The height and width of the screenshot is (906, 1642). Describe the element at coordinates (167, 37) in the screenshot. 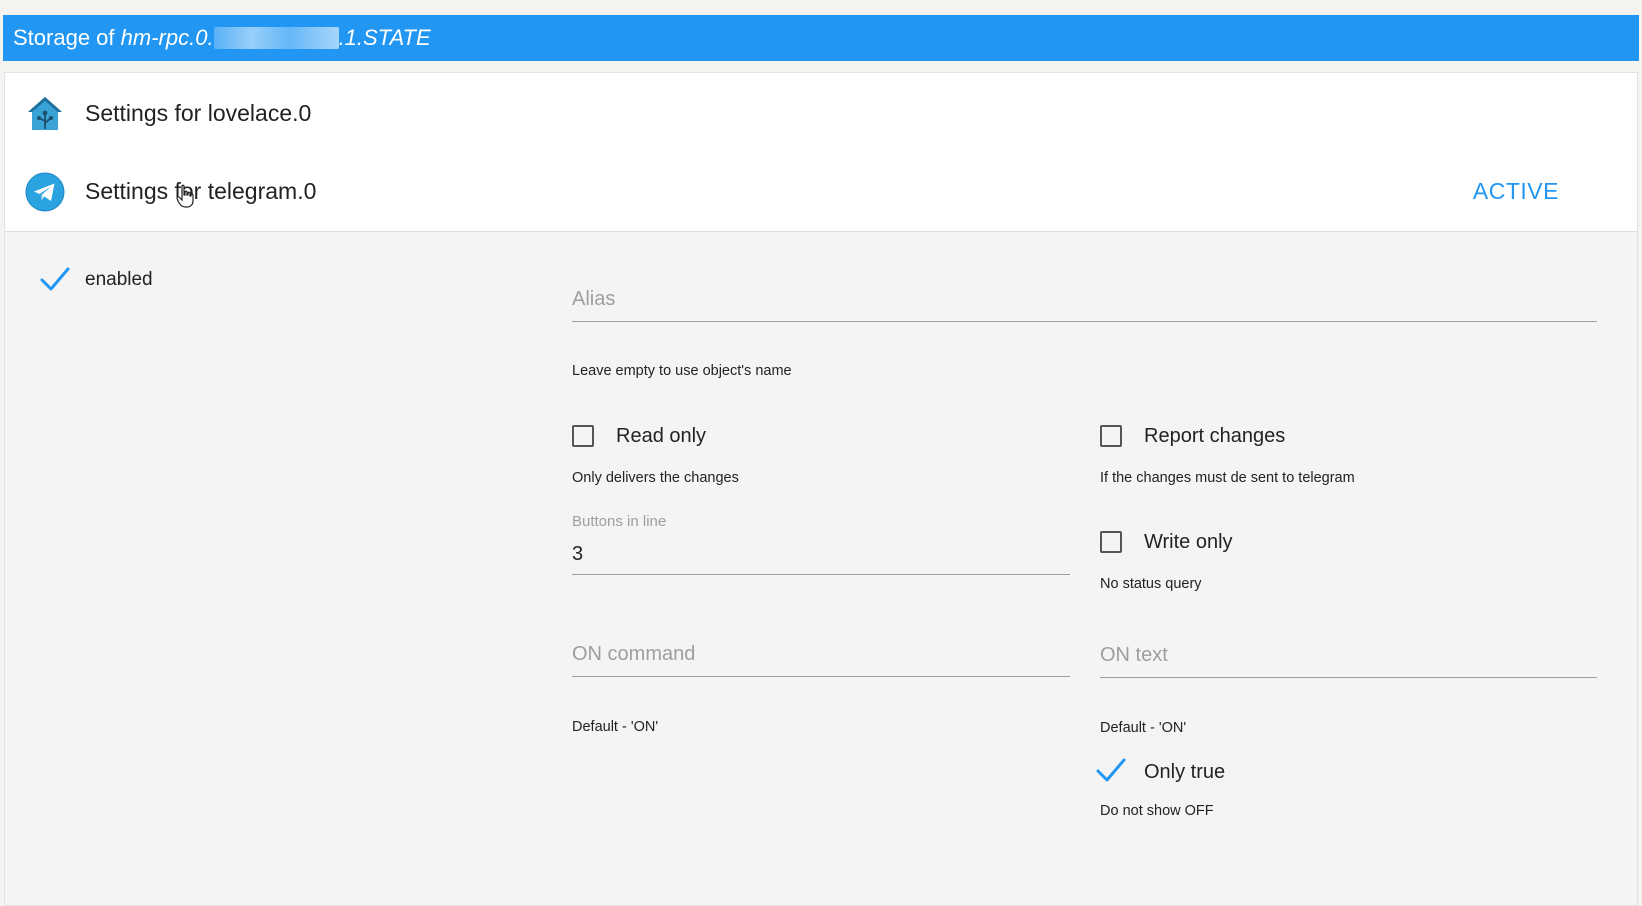

I see `title-object-start: hm-rpc.0.` at that location.